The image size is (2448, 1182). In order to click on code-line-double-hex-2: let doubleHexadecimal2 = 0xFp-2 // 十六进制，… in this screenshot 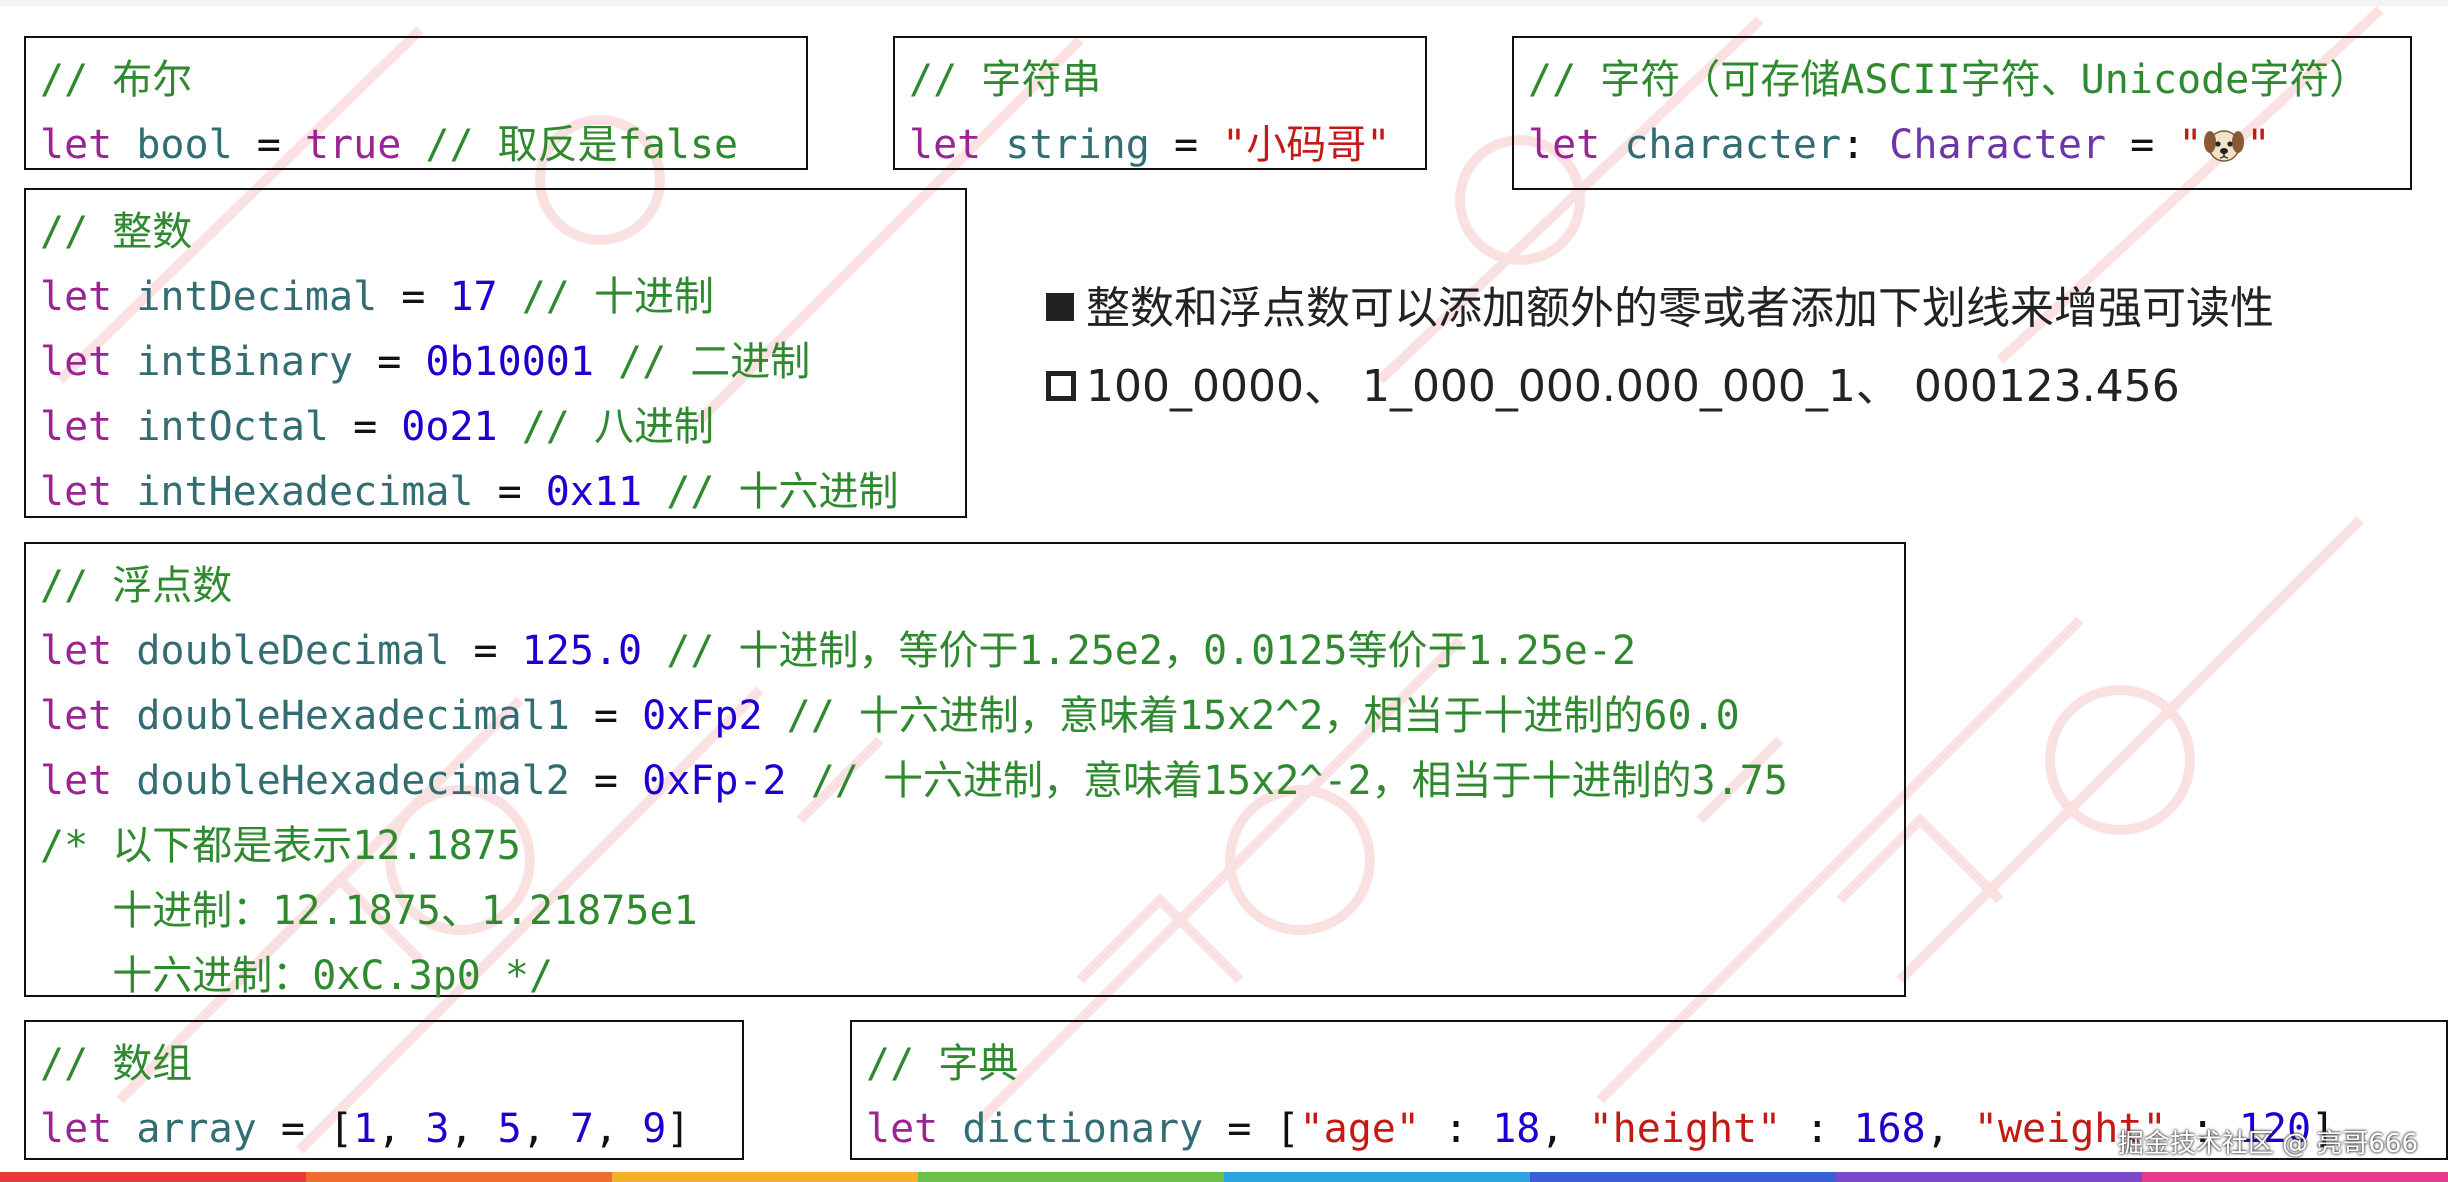, I will do `click(972, 781)`.